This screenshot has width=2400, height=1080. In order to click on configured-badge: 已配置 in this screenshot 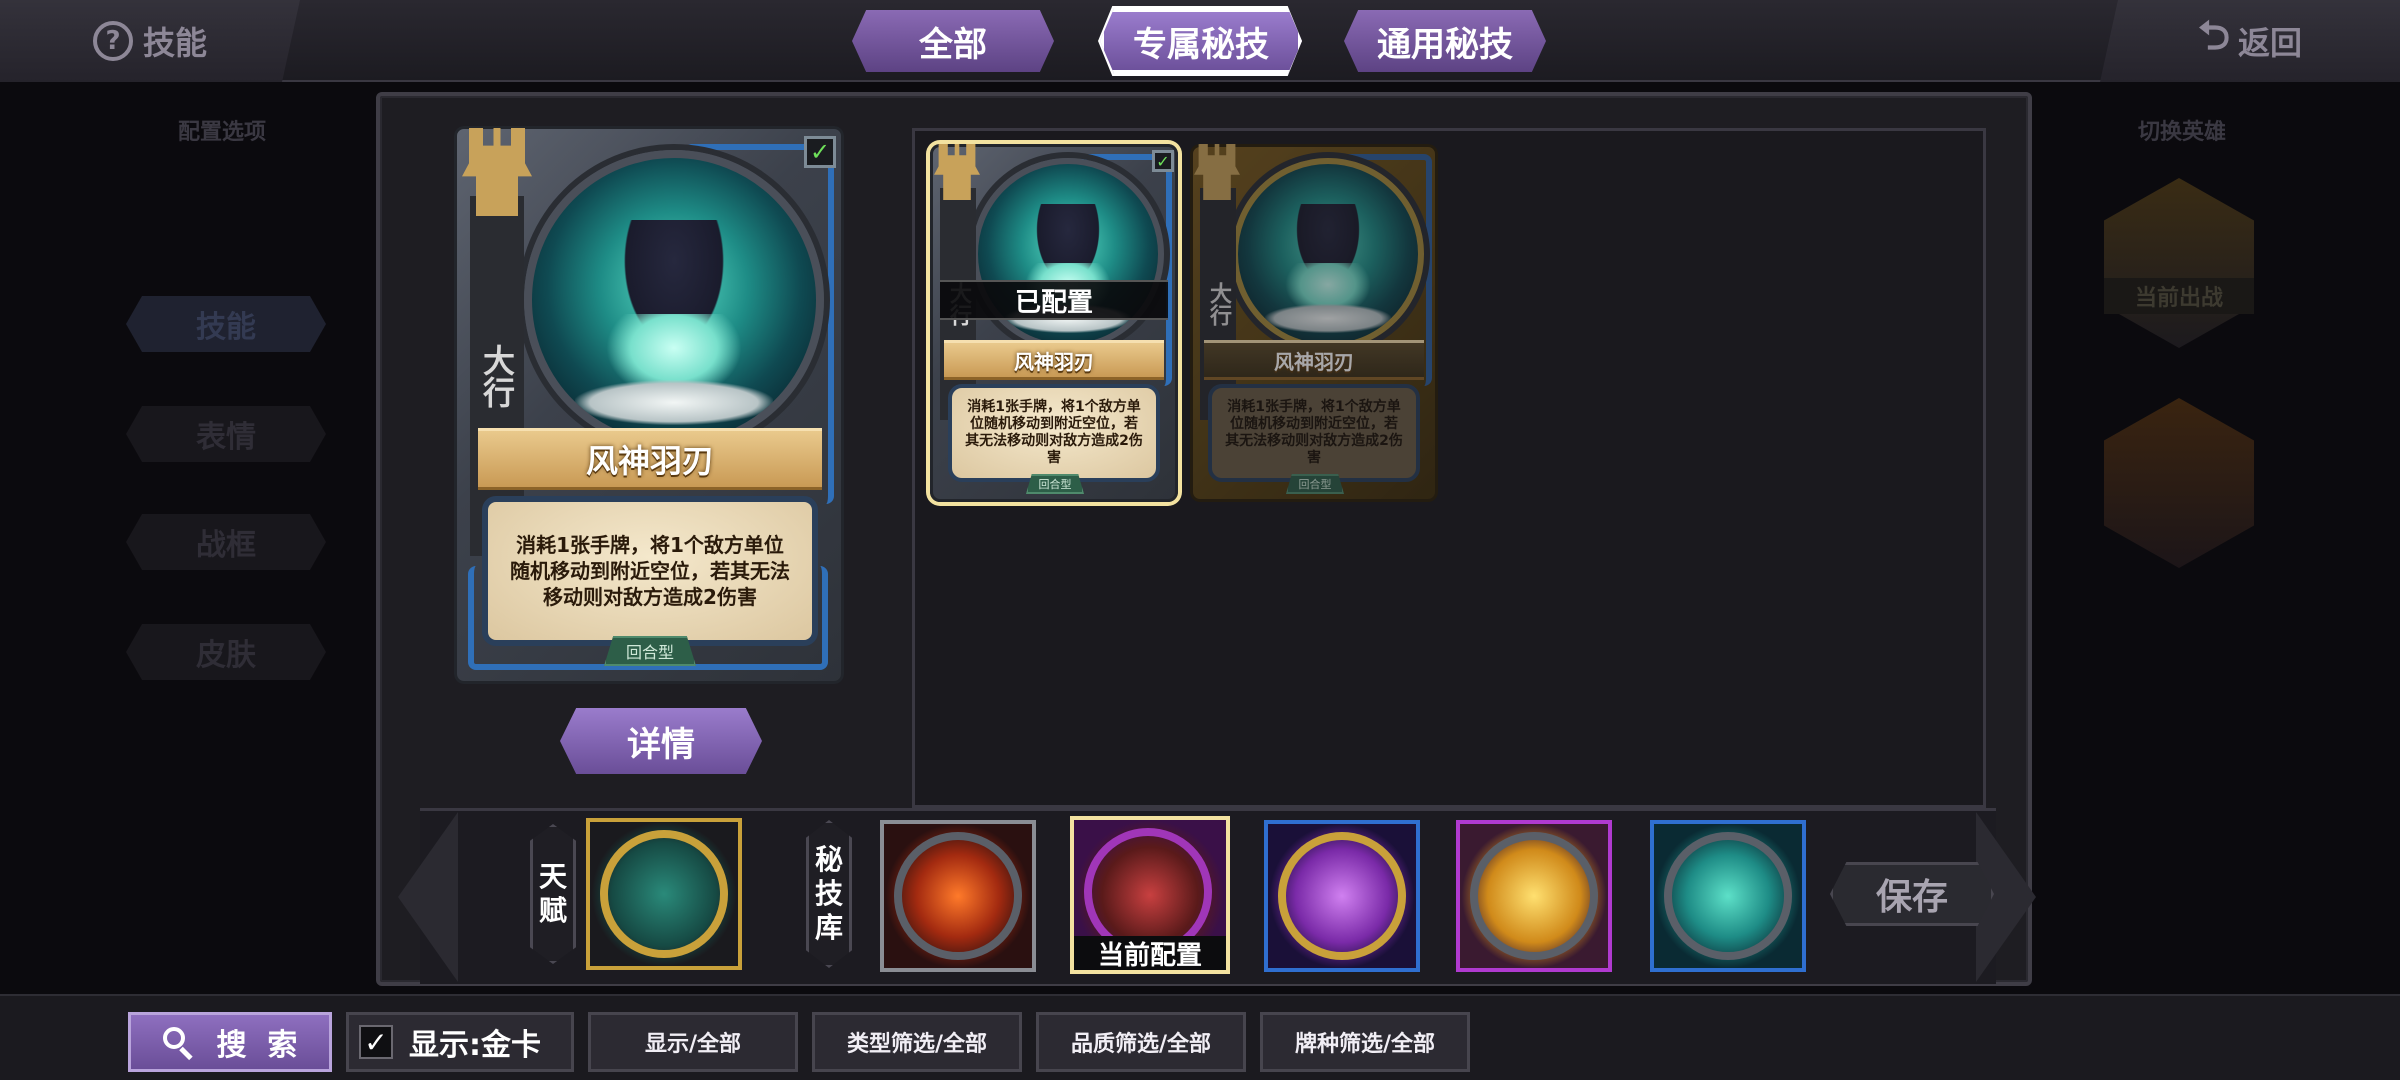, I will do `click(1054, 300)`.